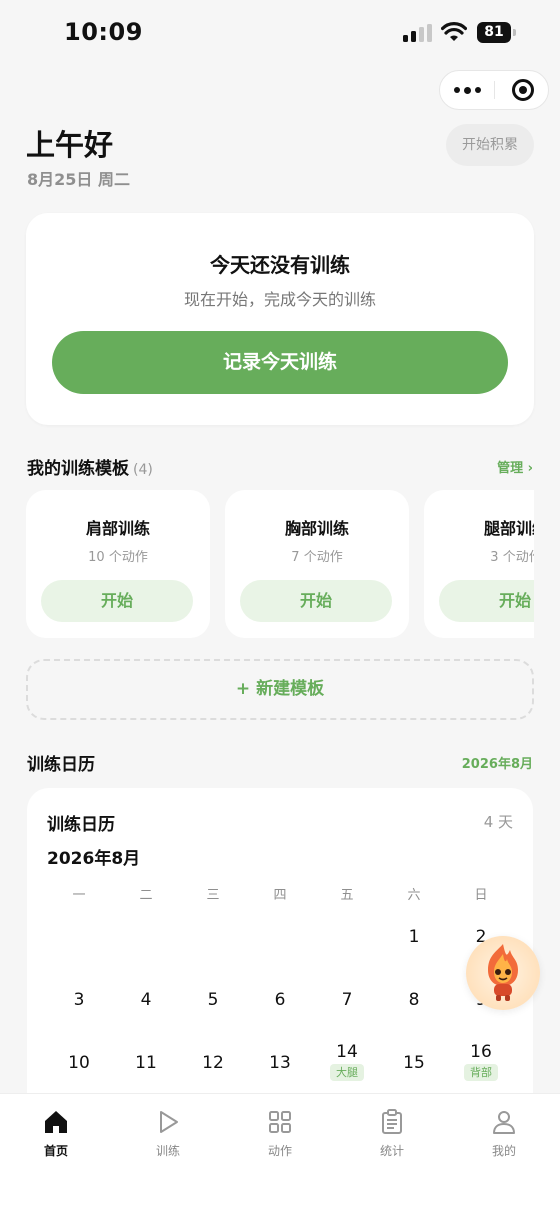 This screenshot has width=560, height=1211. What do you see at coordinates (79, 1063) in the screenshot?
I see `calendar-day: 10` at bounding box center [79, 1063].